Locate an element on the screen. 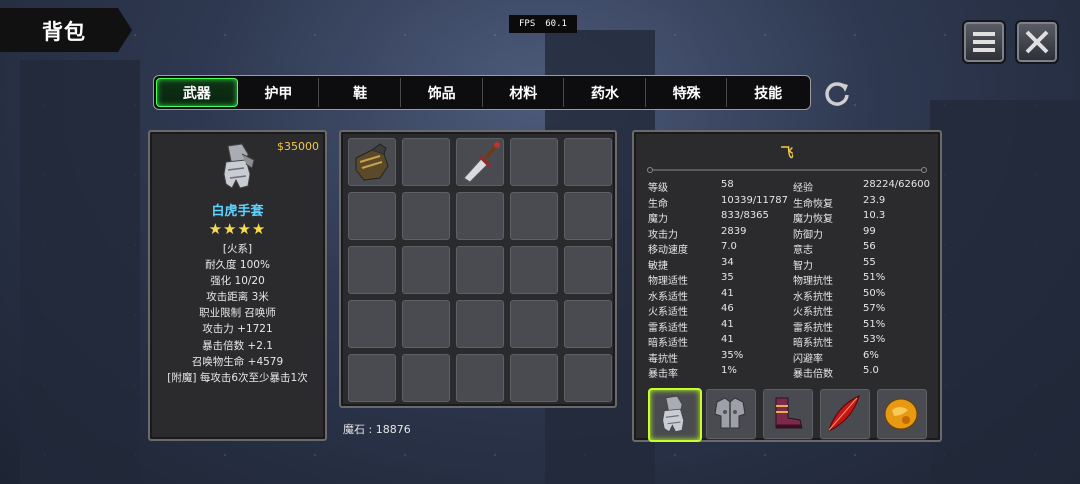  stat-label: 敏捷 is located at coordinates (658, 266).